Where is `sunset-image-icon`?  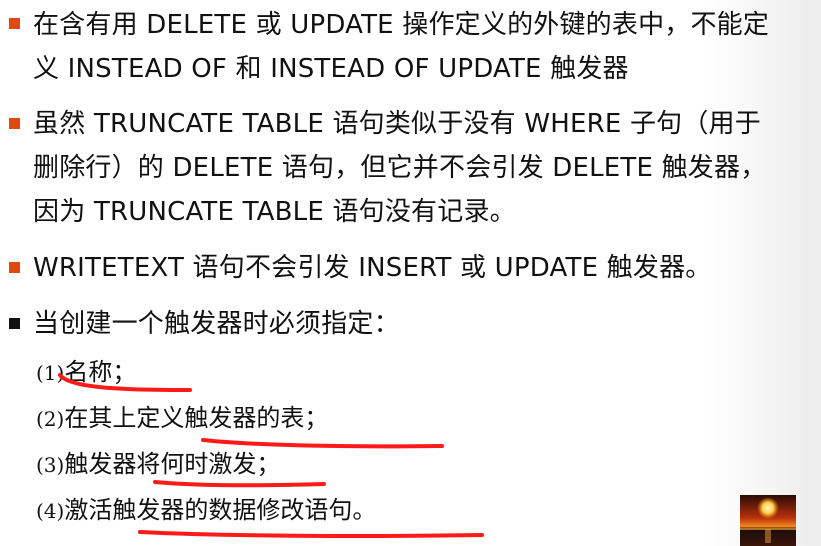
sunset-image-icon is located at coordinates (768, 520).